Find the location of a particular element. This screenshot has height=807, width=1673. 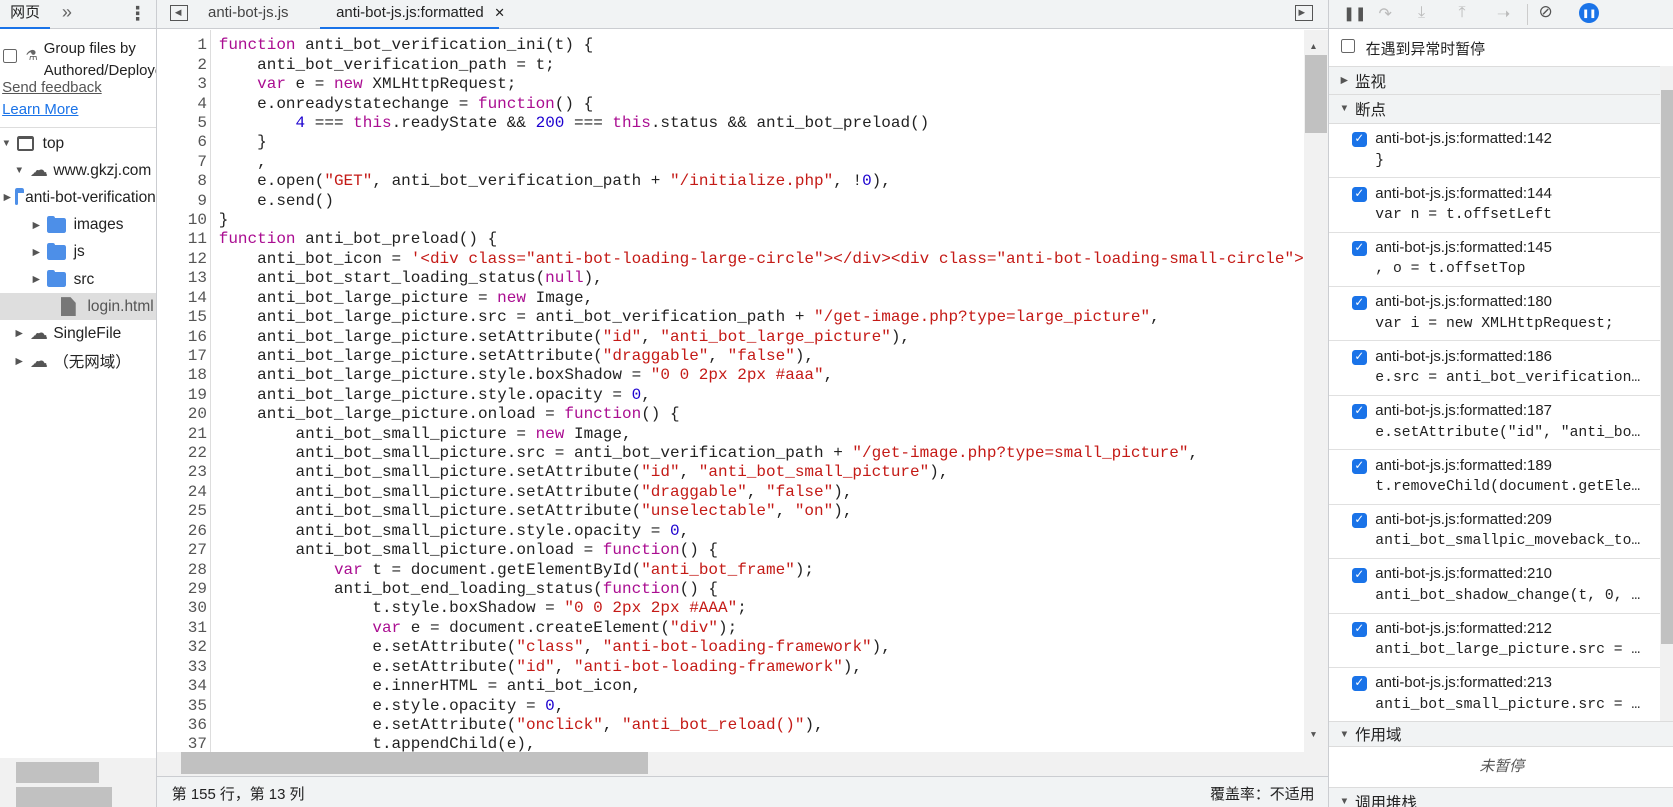

group-files-checkbox is located at coordinates (10, 56).